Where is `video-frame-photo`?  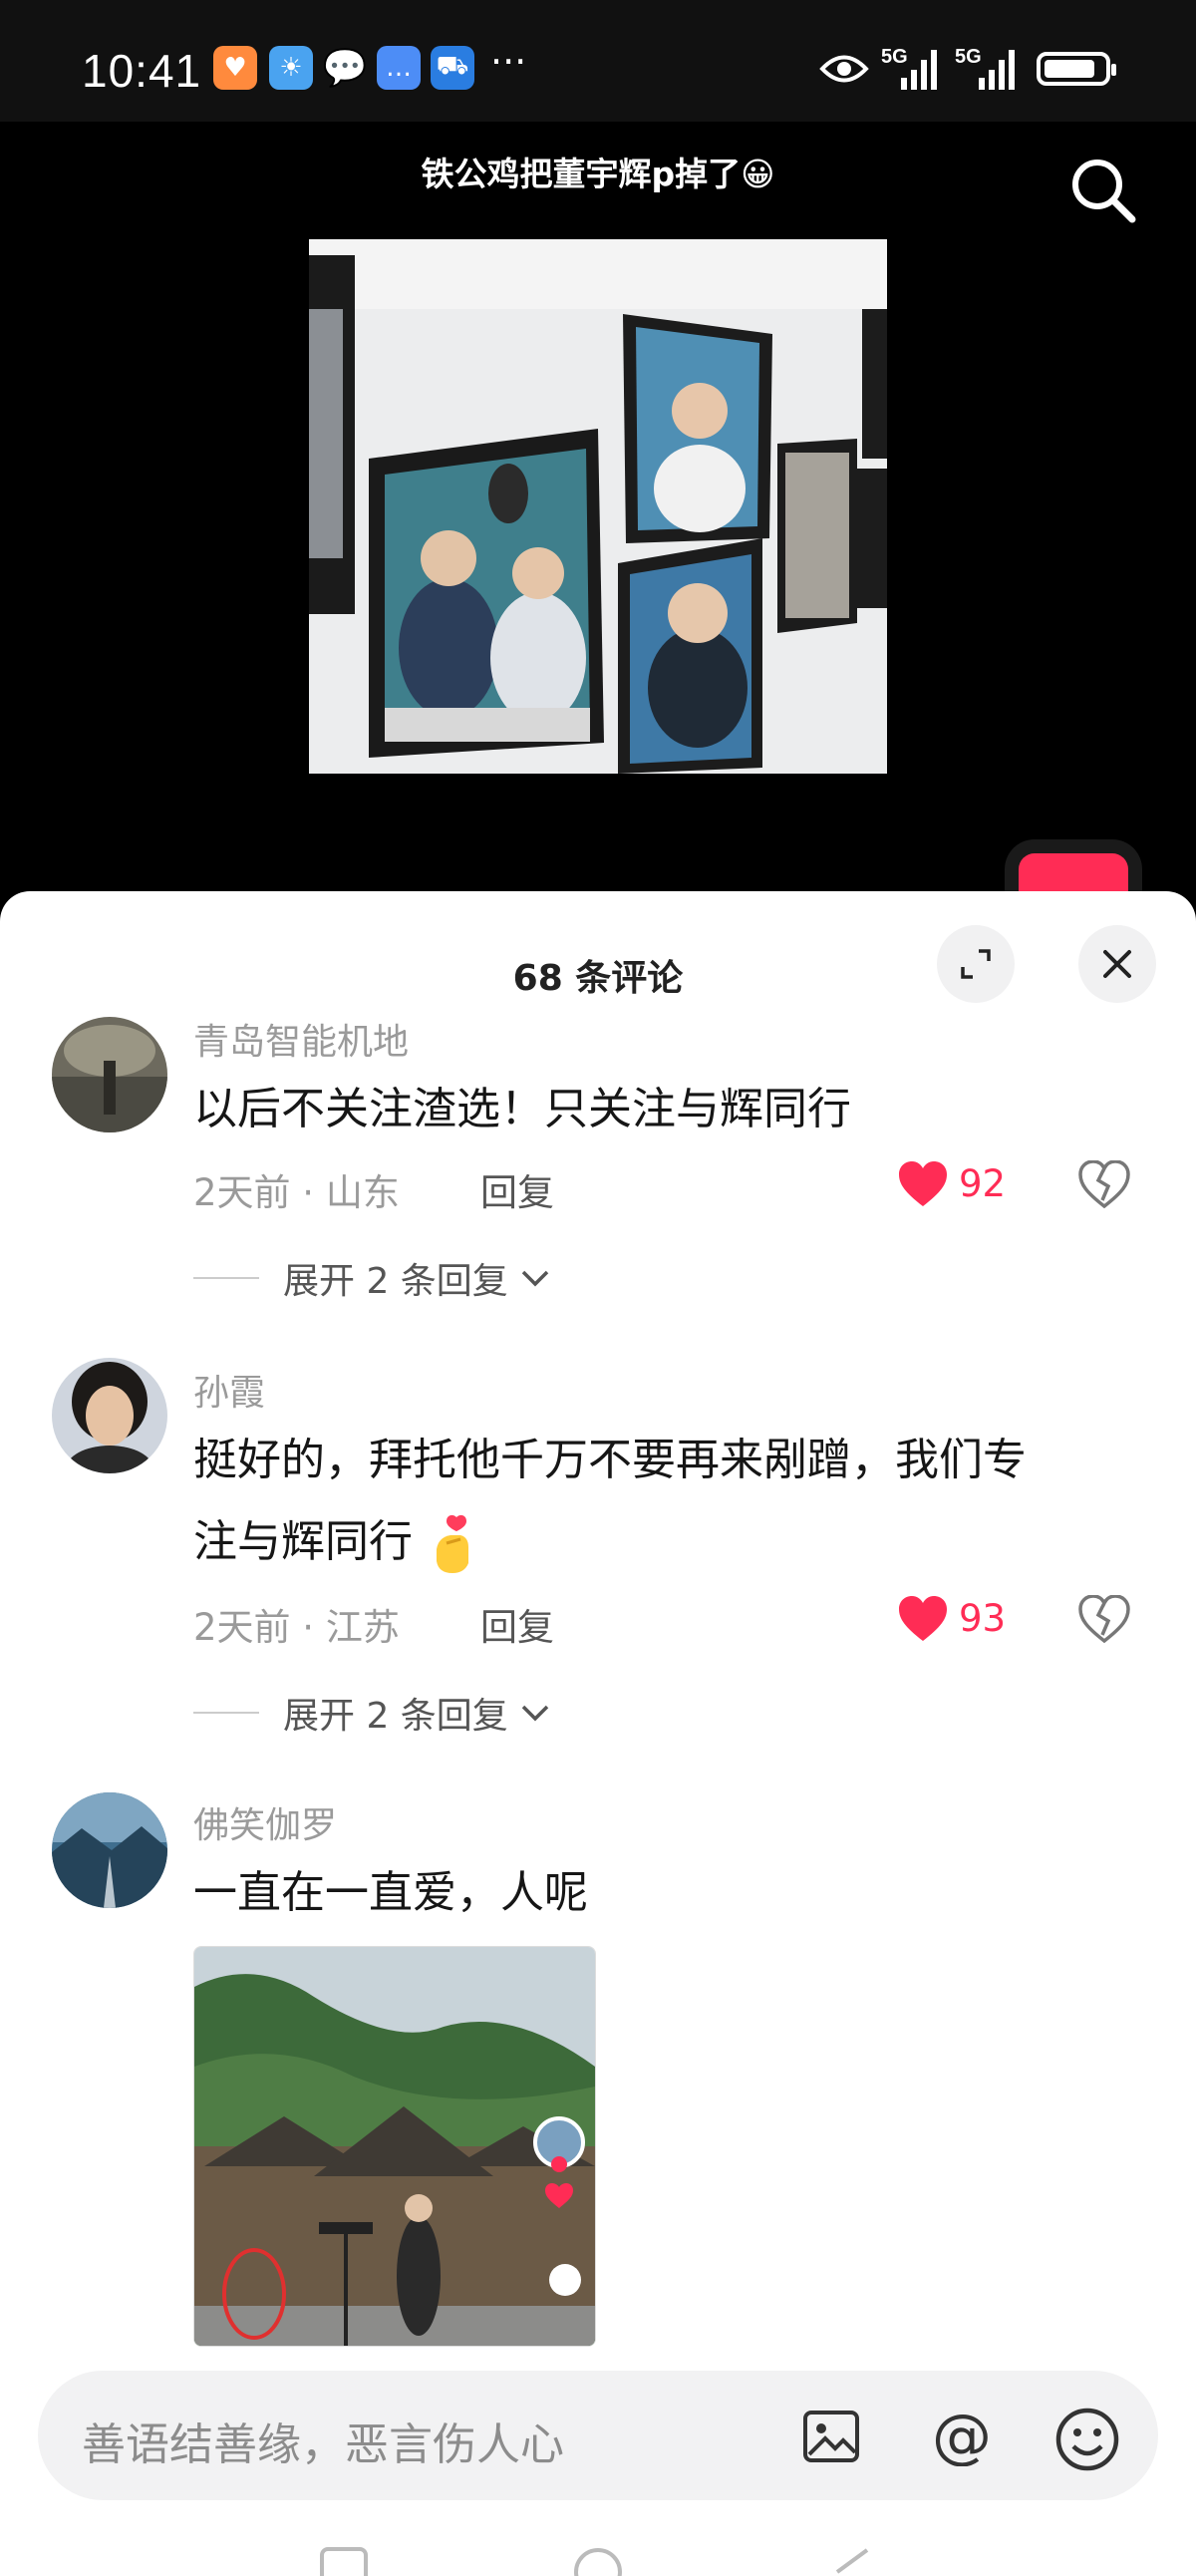 video-frame-photo is located at coordinates (598, 506).